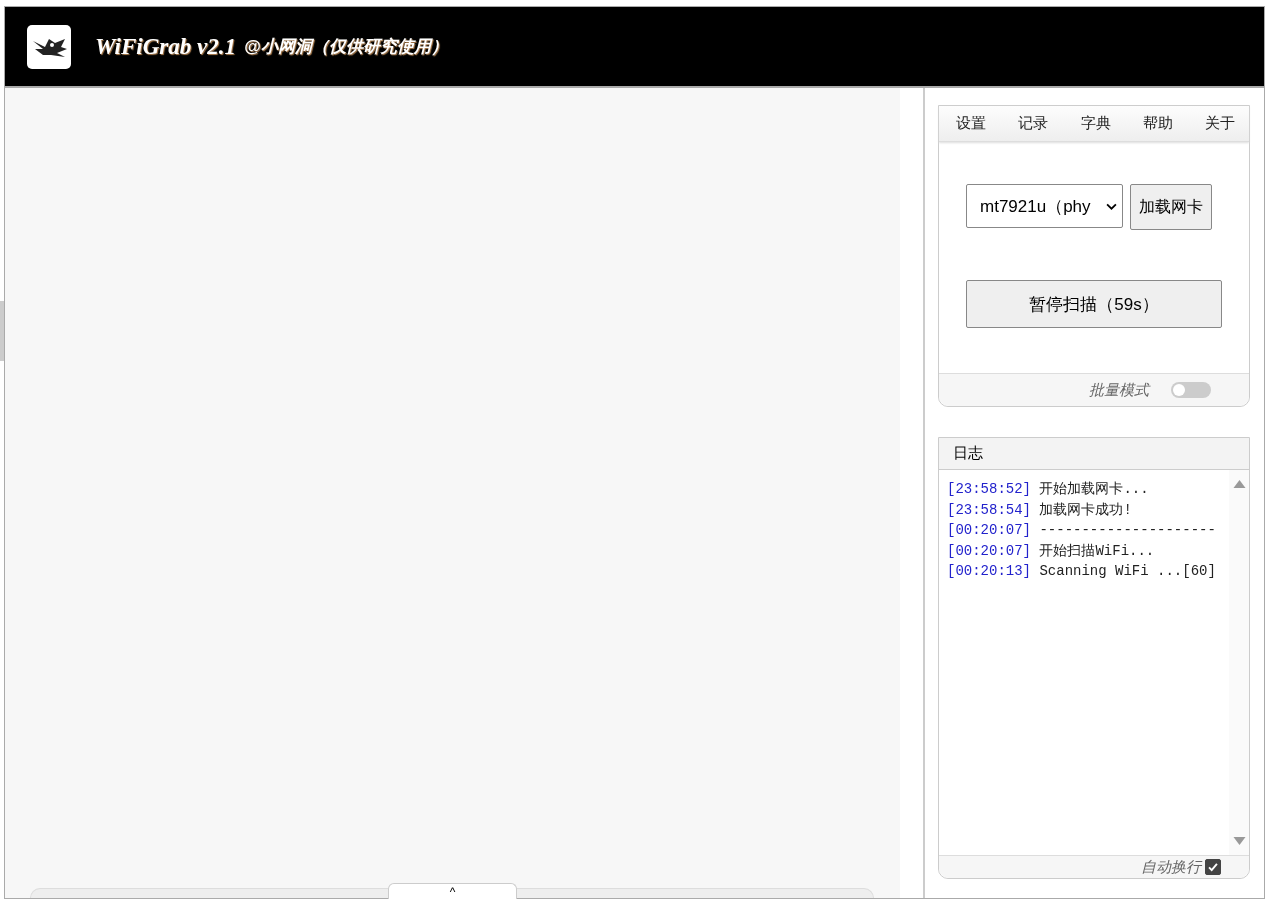 This screenshot has width=1271, height=910. I want to click on scroll-up-icon, so click(1239, 484).